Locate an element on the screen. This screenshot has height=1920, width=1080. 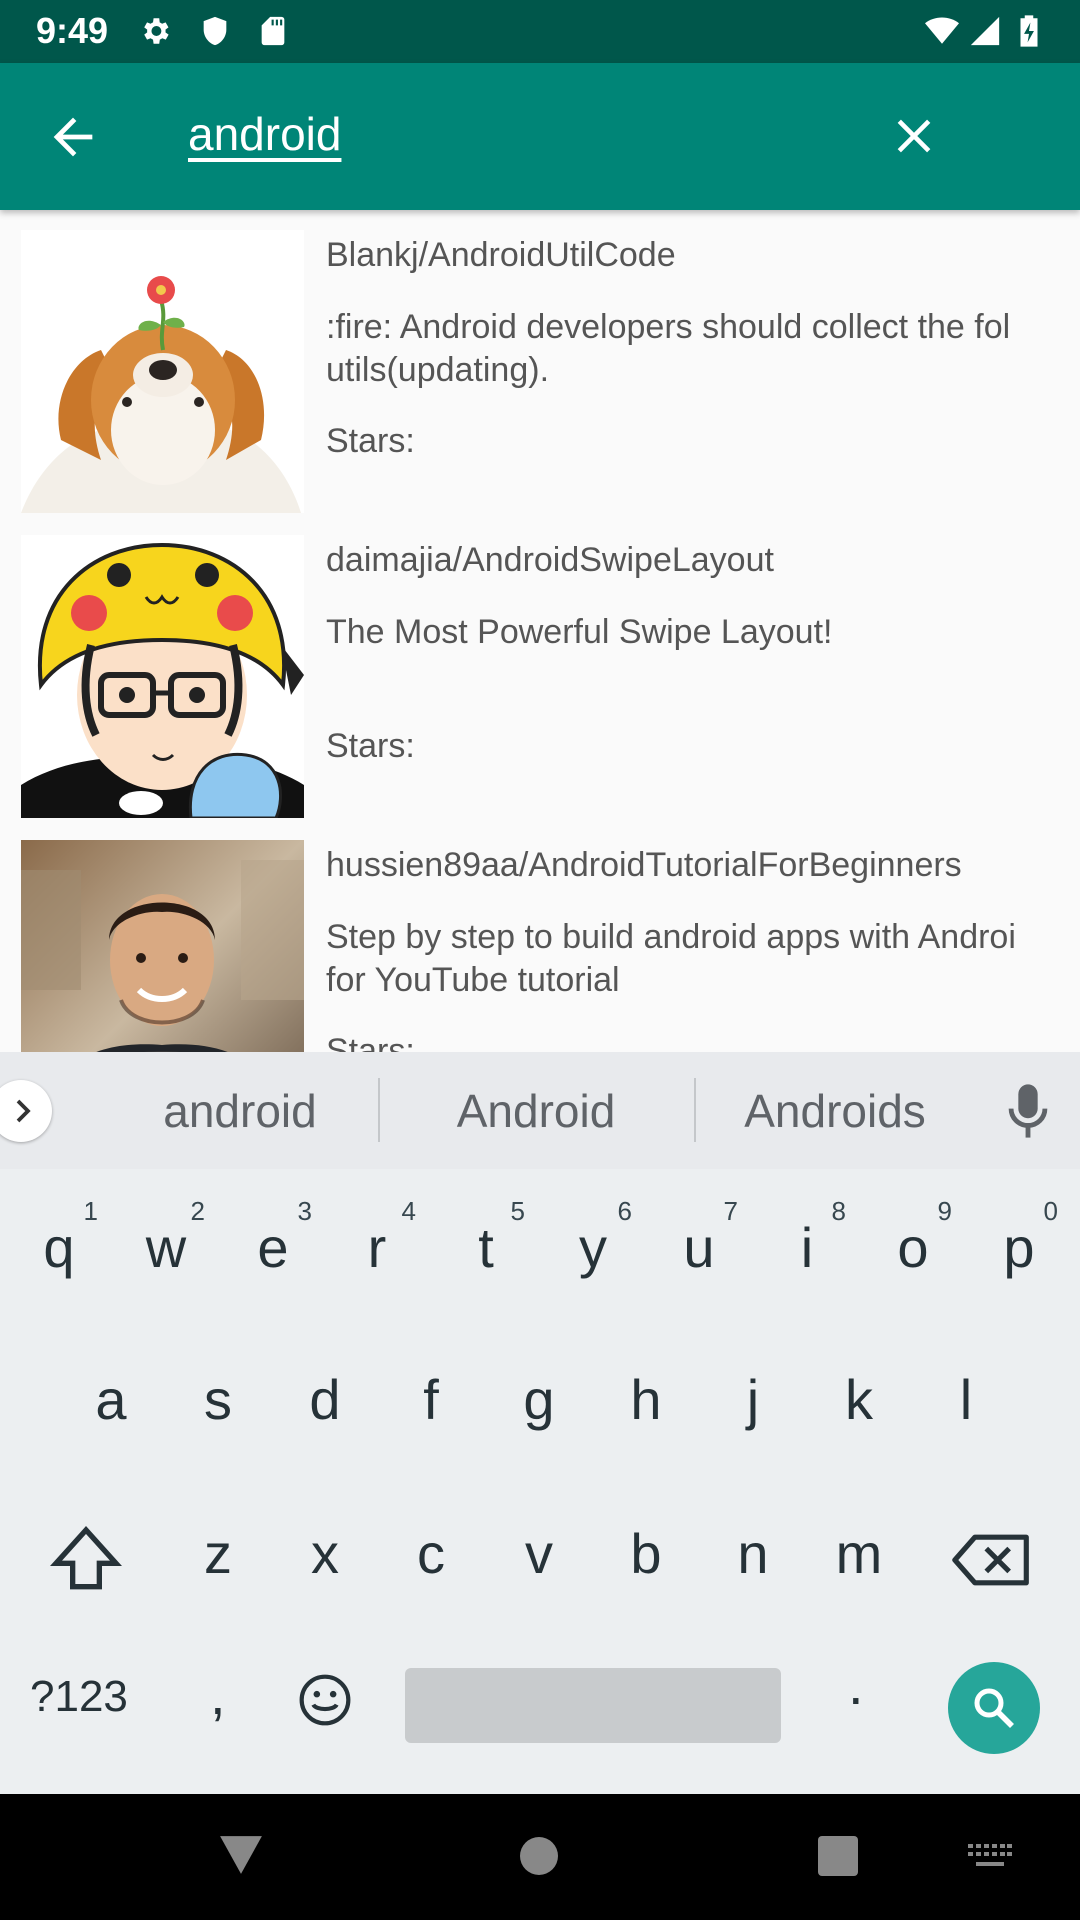
shift-arrow-icon is located at coordinates (86, 1558).